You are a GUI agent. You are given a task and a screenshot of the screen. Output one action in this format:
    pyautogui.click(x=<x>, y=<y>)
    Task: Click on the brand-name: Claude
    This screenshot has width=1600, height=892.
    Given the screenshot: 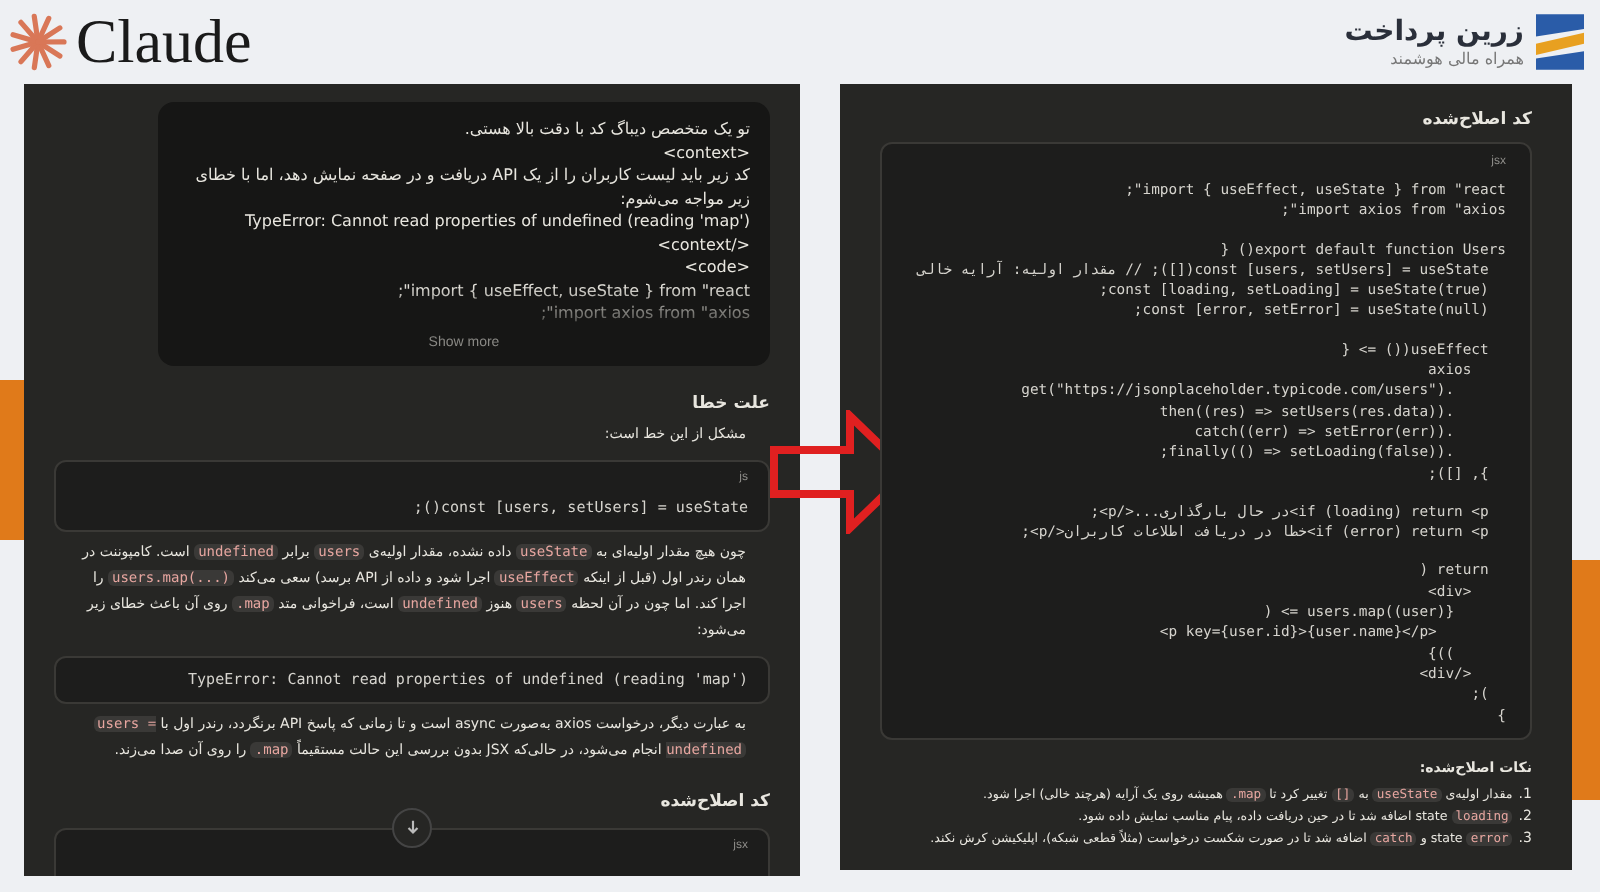 What is the action you would take?
    pyautogui.click(x=164, y=42)
    